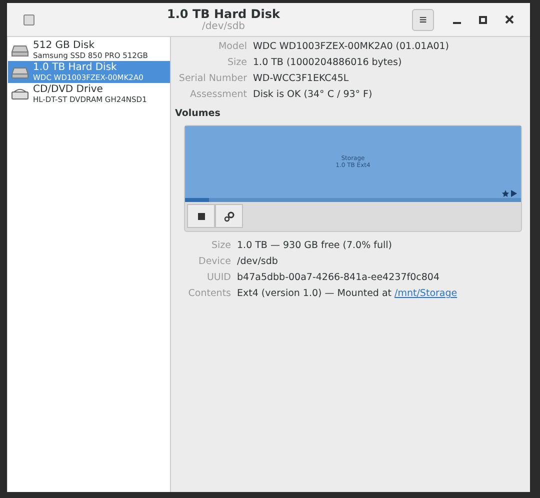  What do you see at coordinates (301, 78) in the screenshot?
I see `field-value: WD-WCC3F1EKC45L` at bounding box center [301, 78].